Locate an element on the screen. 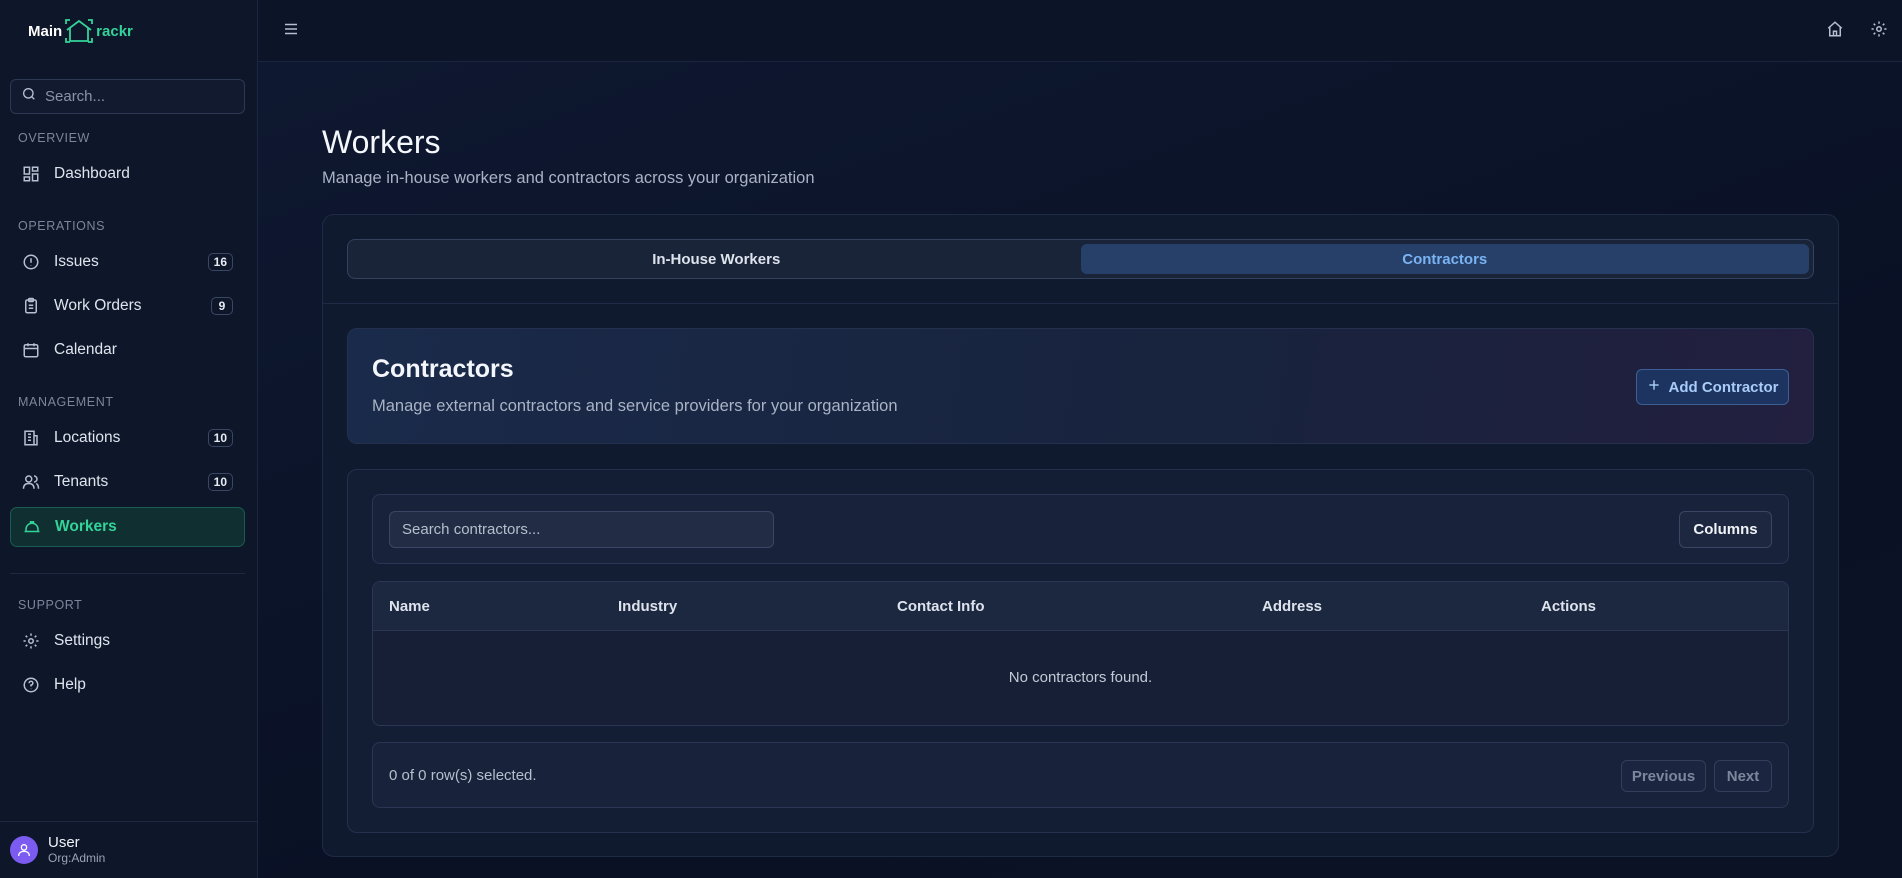 This screenshot has width=1902, height=878. user-org: Org:Admin is located at coordinates (77, 858).